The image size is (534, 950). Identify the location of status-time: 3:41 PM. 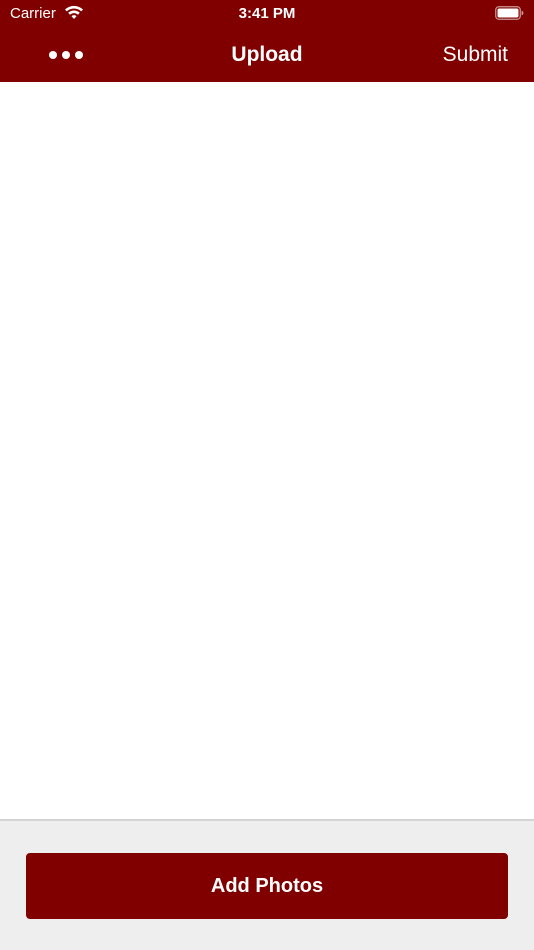
(267, 13).